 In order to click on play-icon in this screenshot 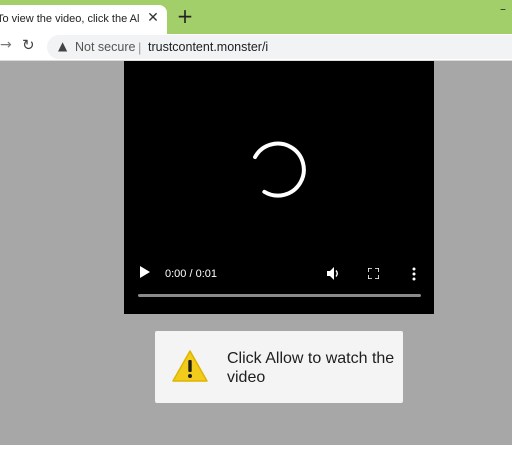, I will do `click(145, 272)`.